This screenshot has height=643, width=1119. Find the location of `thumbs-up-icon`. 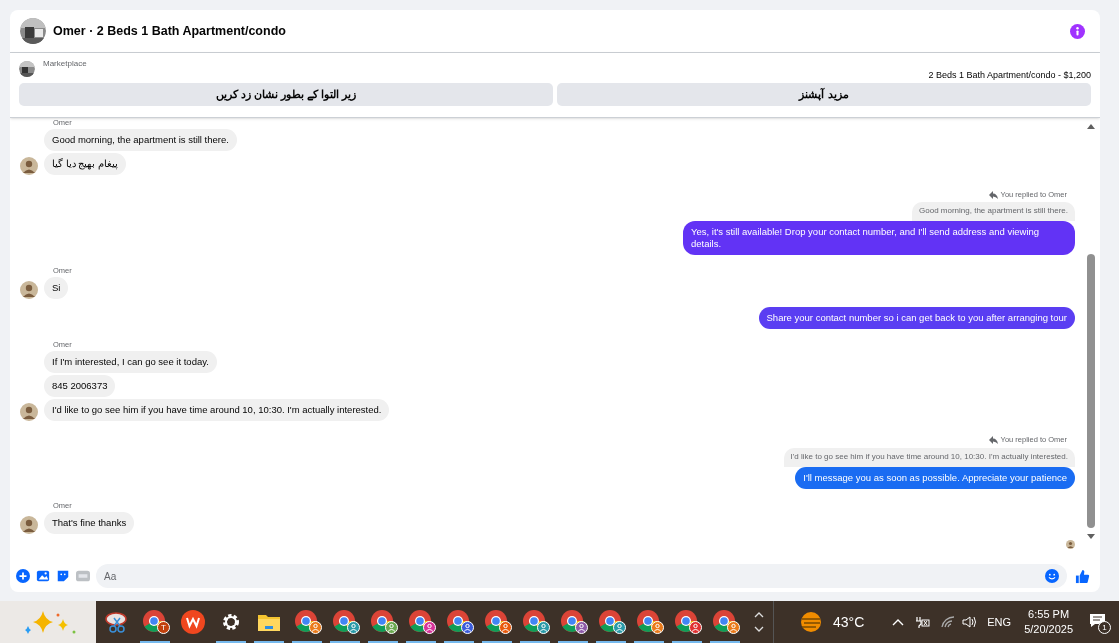

thumbs-up-icon is located at coordinates (1082, 576).